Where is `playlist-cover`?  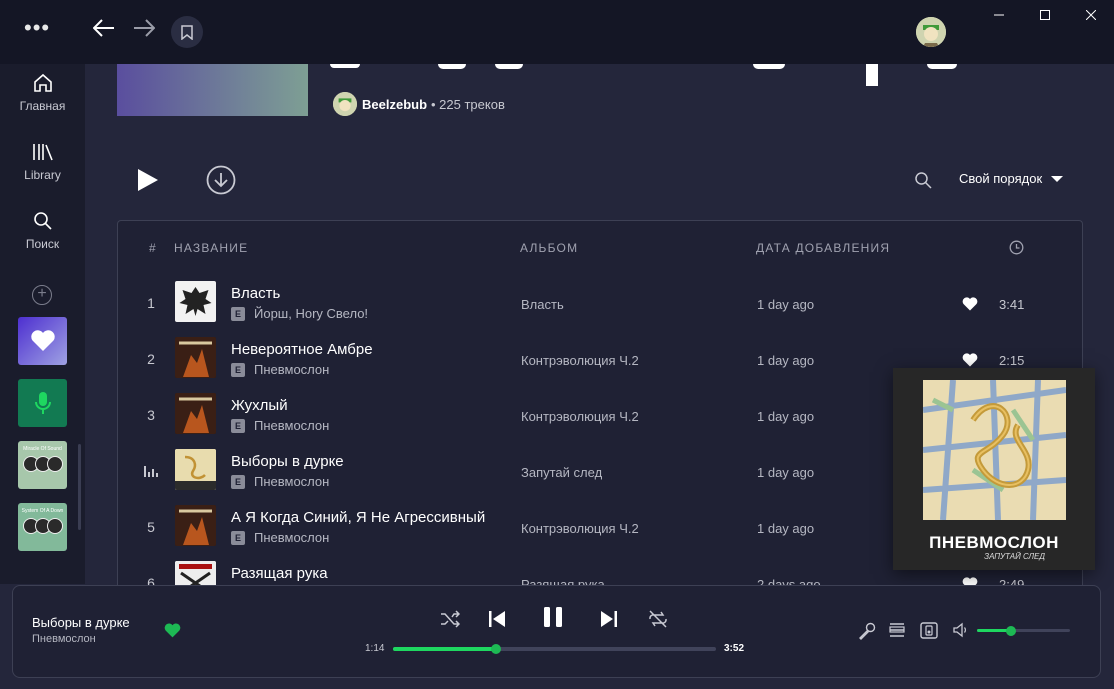 playlist-cover is located at coordinates (212, 90).